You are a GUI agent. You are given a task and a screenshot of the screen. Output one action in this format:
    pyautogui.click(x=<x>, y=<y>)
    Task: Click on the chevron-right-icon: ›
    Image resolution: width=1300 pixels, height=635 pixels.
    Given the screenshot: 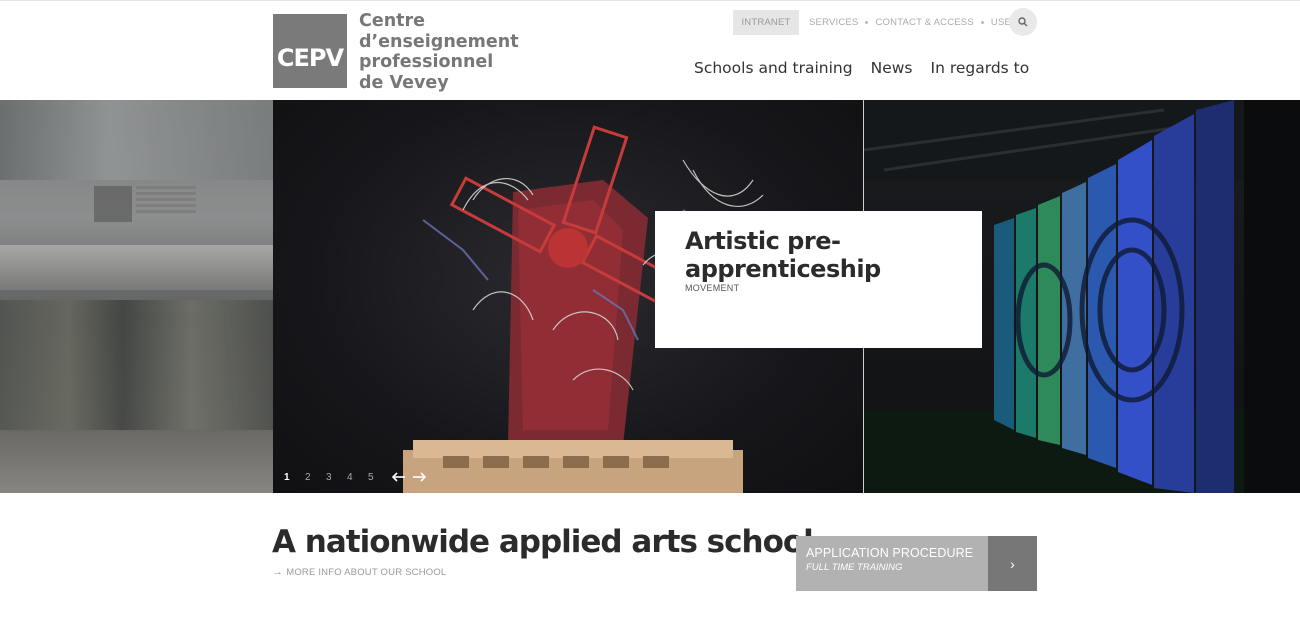 What is the action you would take?
    pyautogui.click(x=1012, y=563)
    